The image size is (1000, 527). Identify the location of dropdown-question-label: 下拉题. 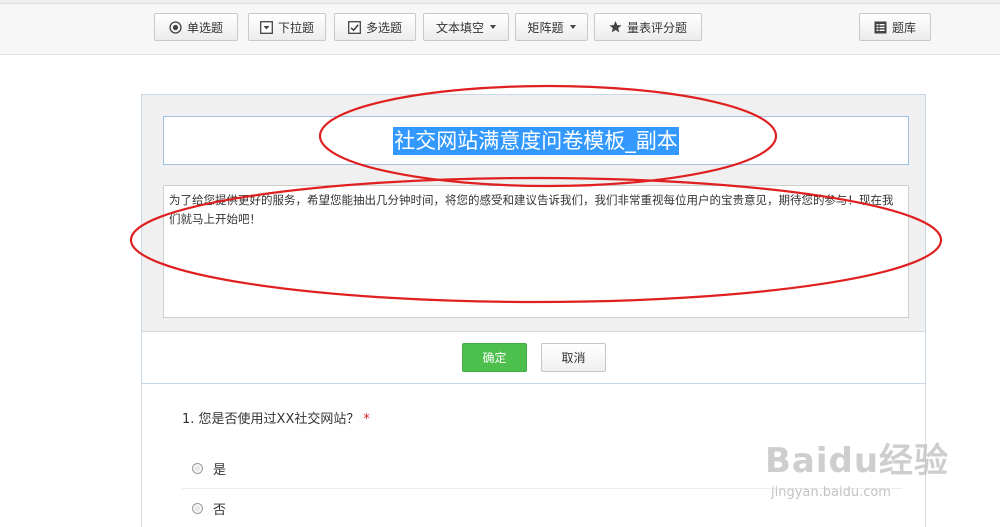
(295, 27).